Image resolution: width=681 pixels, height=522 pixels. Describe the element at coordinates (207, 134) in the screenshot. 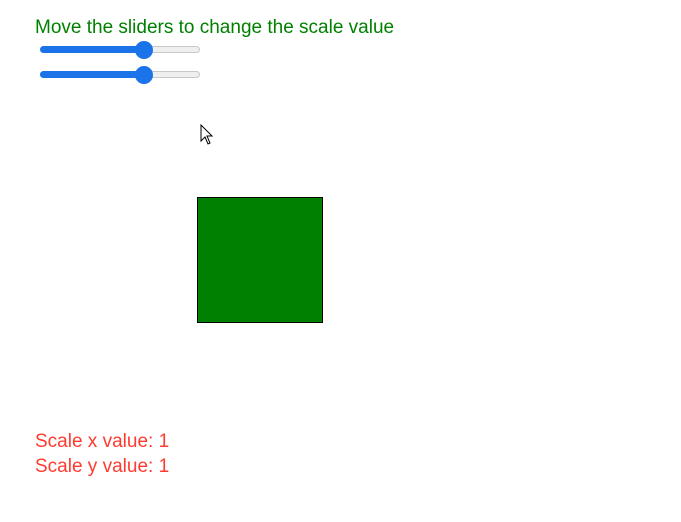

I see `mouse-pointer-icon` at that location.